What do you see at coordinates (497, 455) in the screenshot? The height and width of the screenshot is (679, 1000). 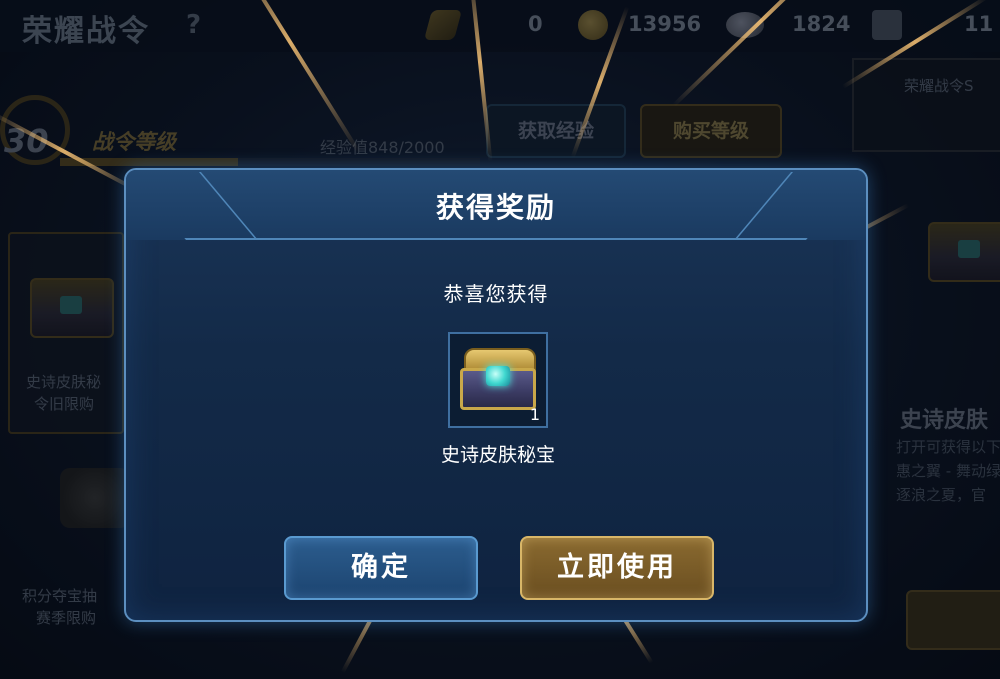 I see `reward-name: 史诗皮肤秘宝` at bounding box center [497, 455].